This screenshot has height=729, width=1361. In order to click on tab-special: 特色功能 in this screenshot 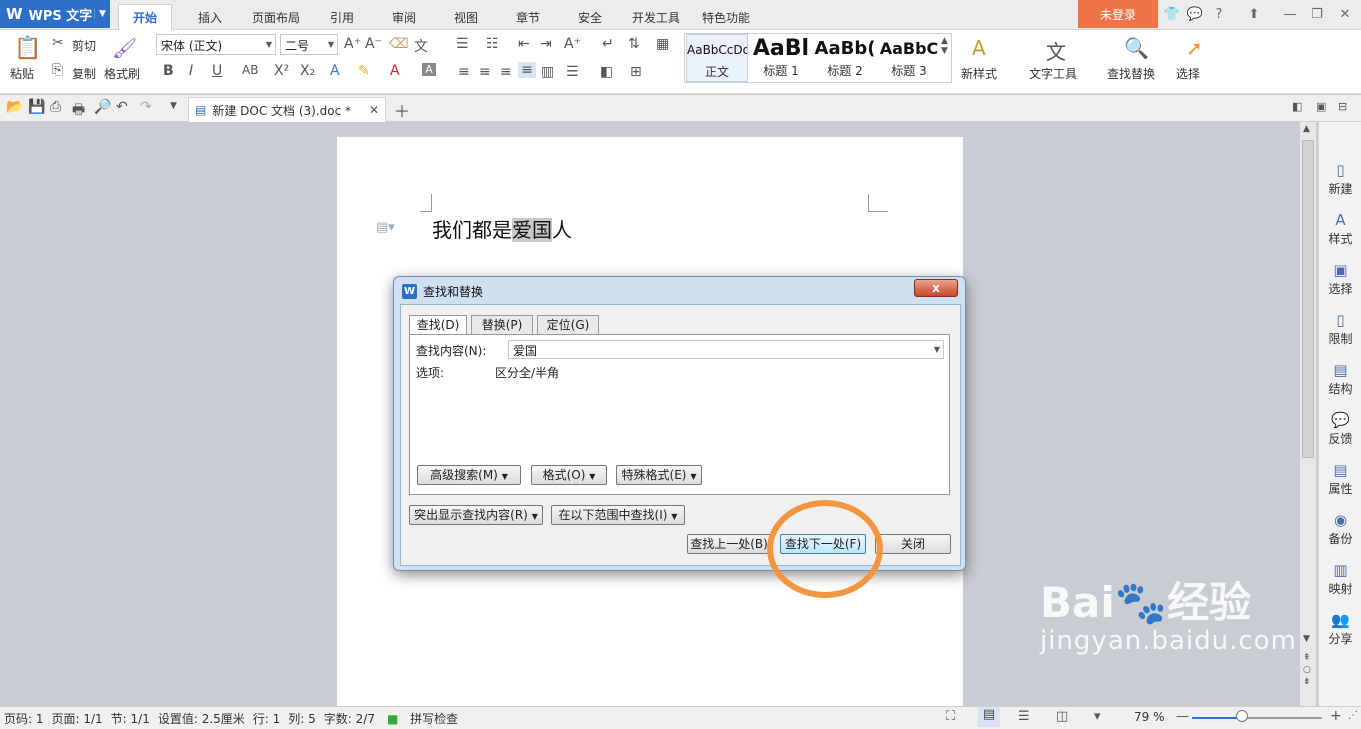, I will do `click(726, 17)`.